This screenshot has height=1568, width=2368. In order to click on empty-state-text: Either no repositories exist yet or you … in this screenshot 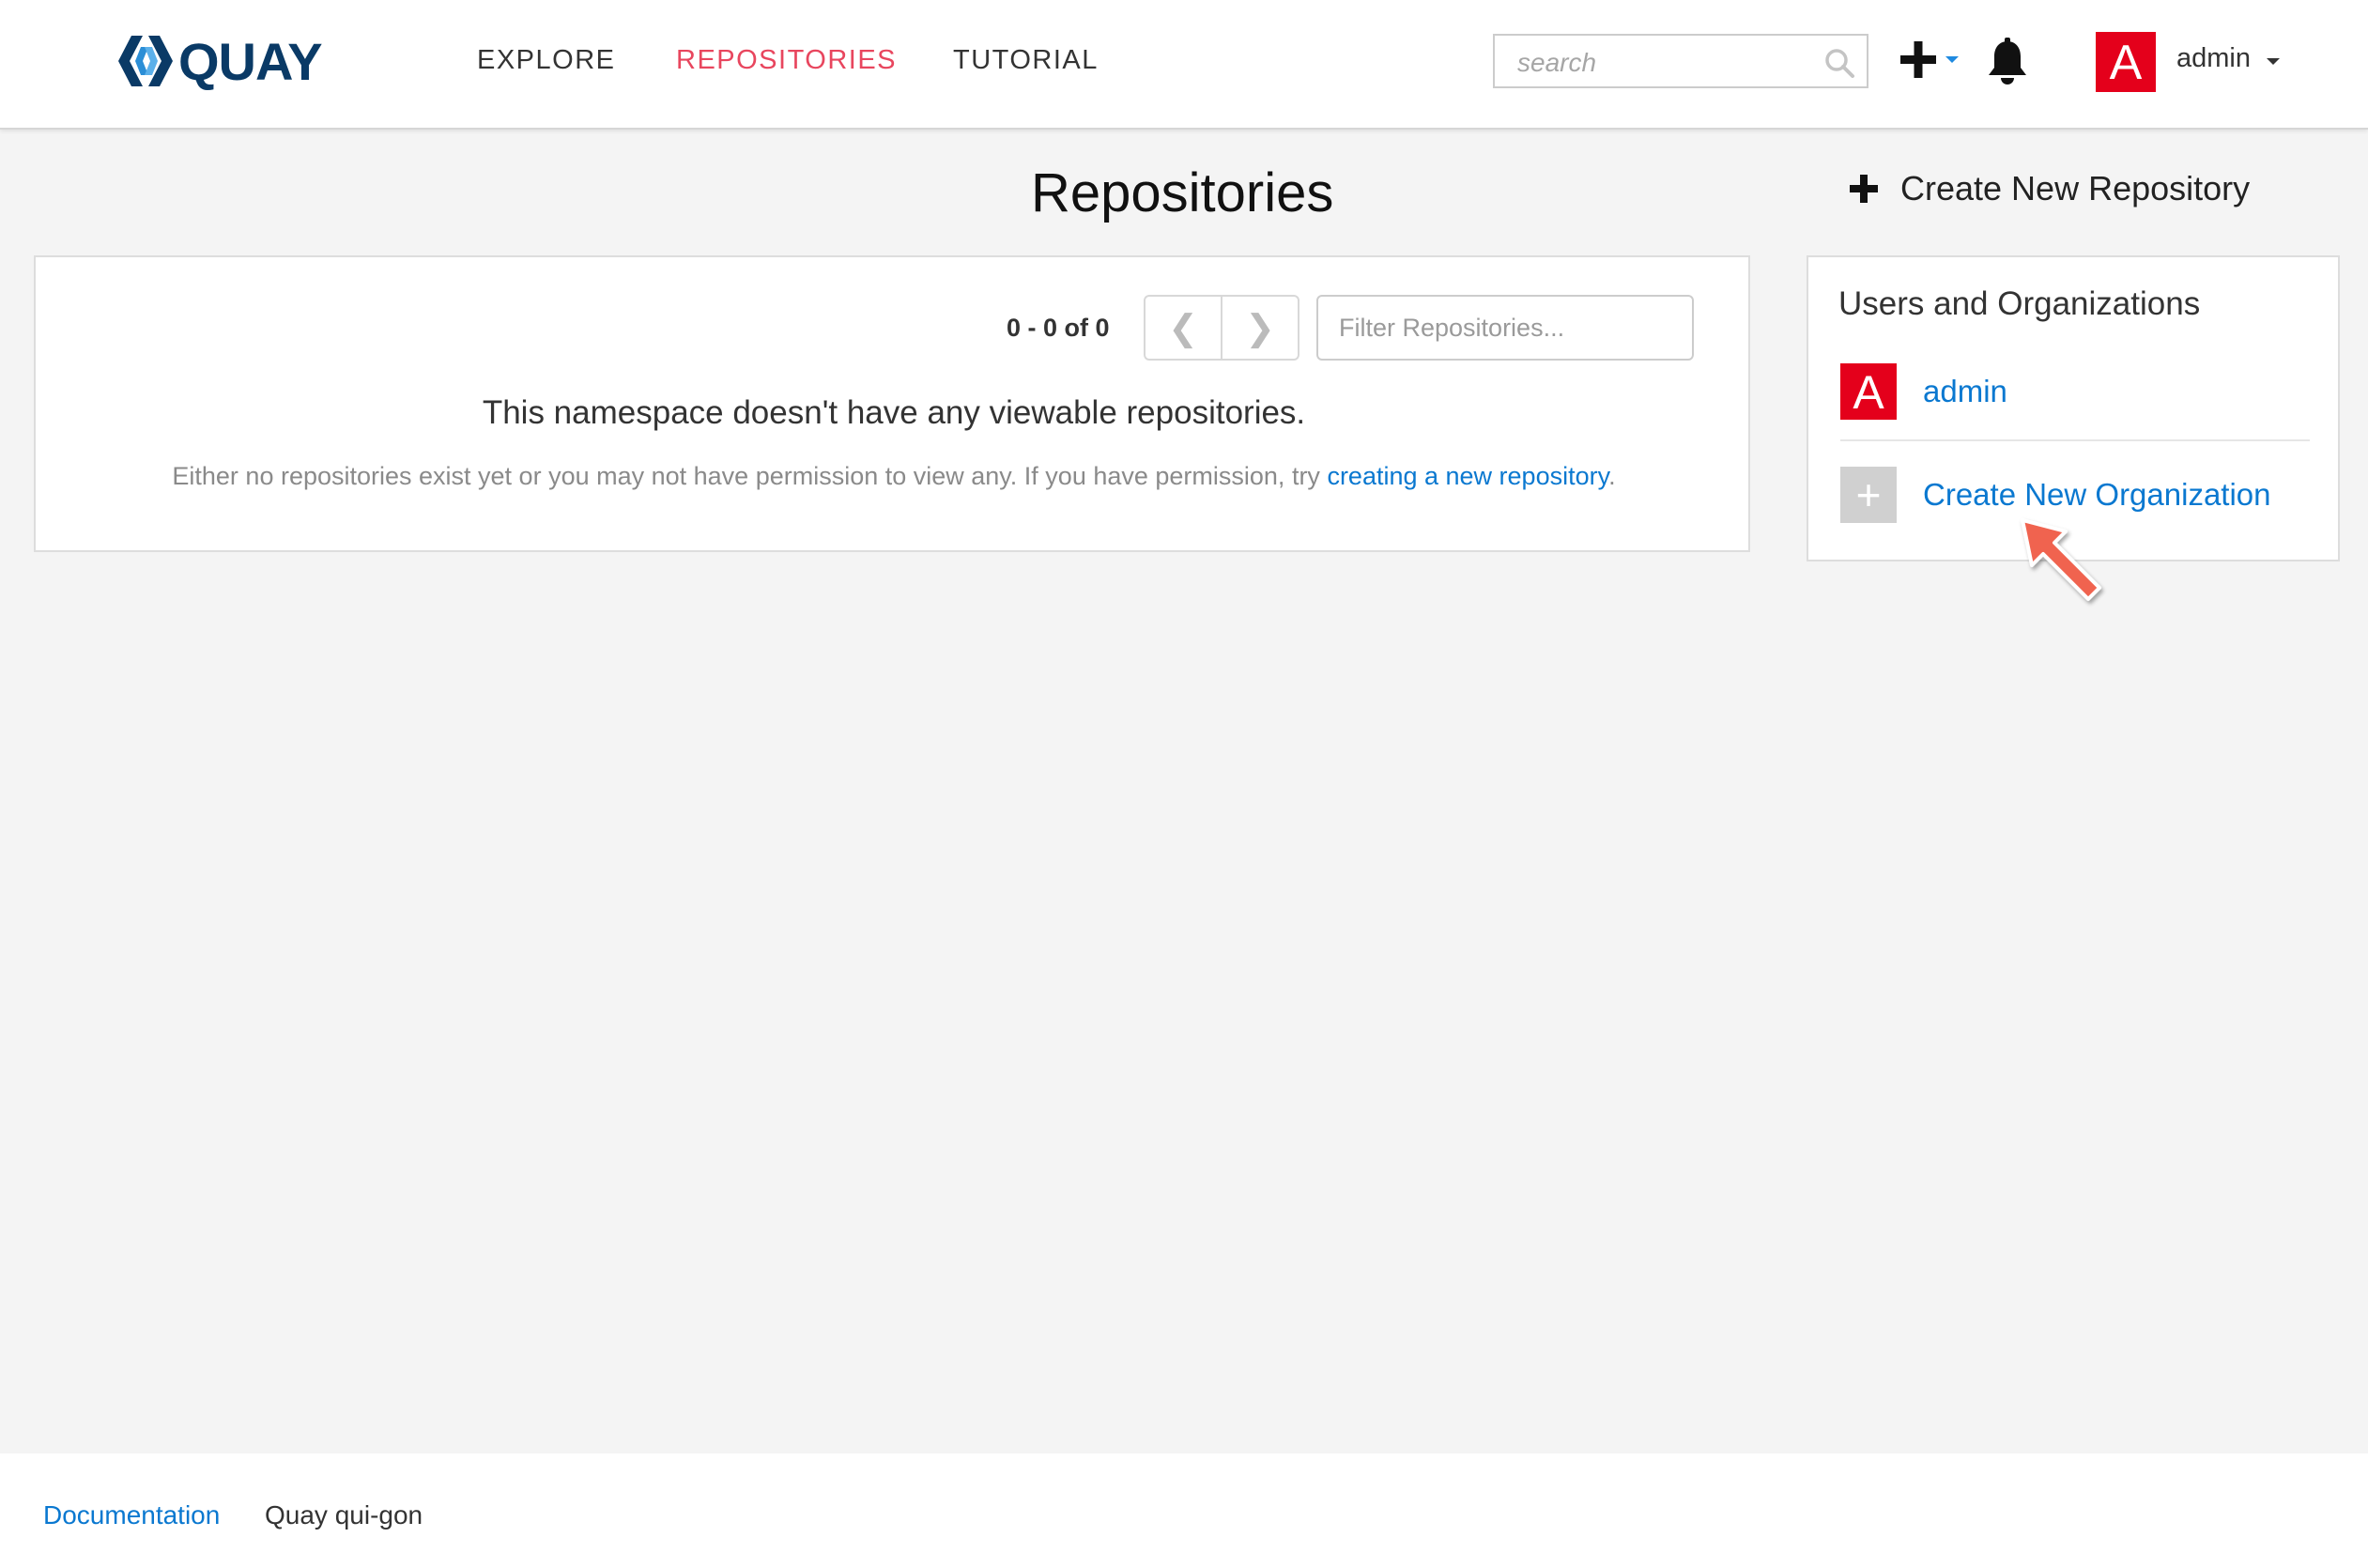, I will do `click(750, 476)`.